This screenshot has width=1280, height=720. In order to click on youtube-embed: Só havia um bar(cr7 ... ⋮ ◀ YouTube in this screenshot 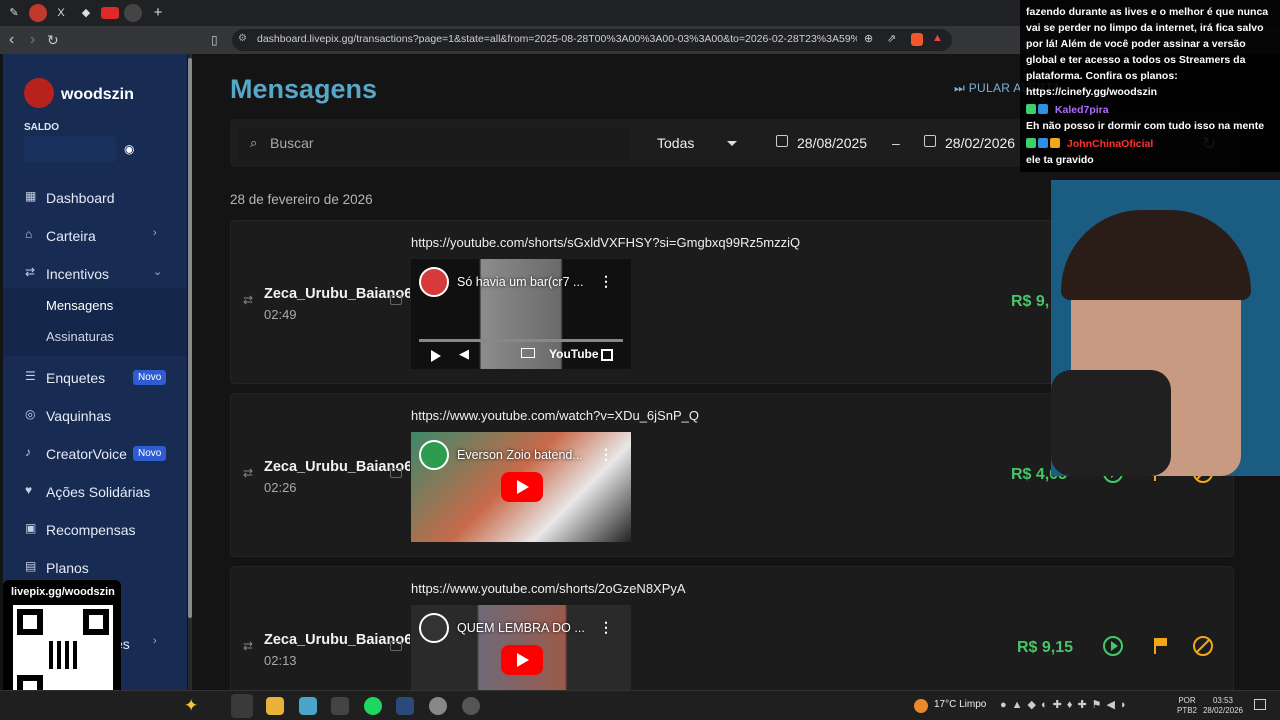, I will do `click(521, 314)`.